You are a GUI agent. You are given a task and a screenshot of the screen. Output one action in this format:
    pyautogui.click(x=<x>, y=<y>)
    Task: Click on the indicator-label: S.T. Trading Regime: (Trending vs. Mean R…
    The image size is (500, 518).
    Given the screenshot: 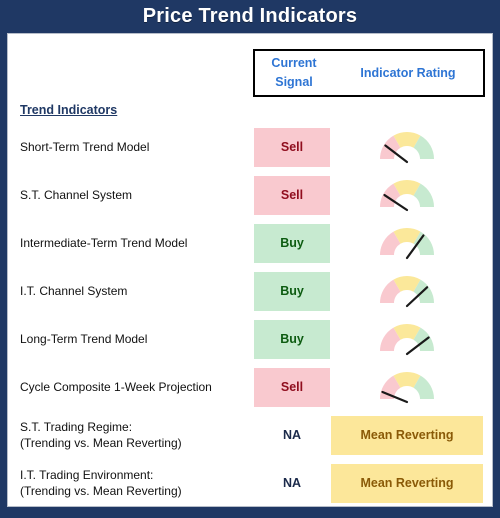 What is the action you would take?
    pyautogui.click(x=134, y=435)
    